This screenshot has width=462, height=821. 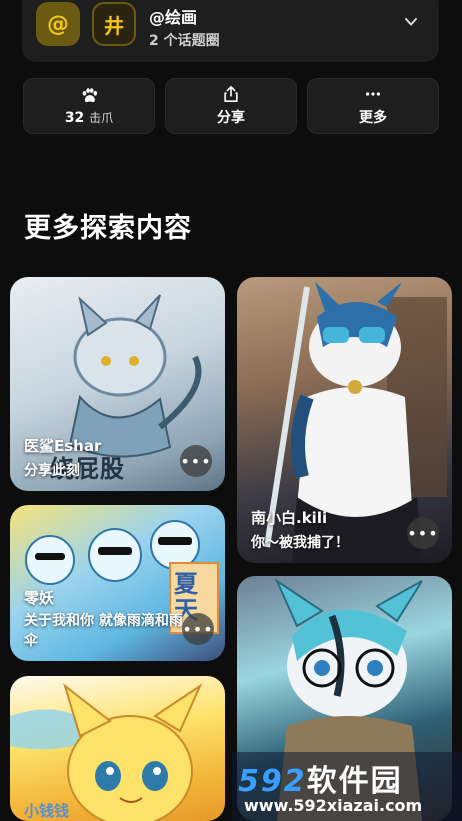 I want to click on hash-badge-icon: 井, so click(x=114, y=24).